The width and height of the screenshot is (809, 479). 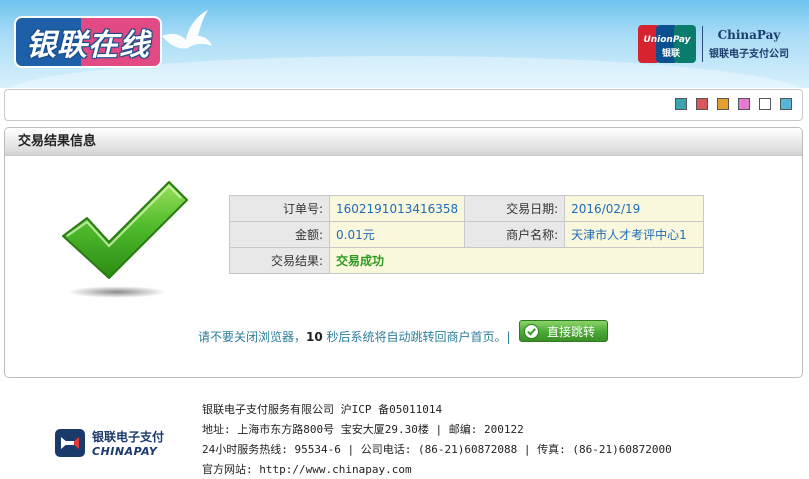 What do you see at coordinates (128, 437) in the screenshot?
I see `footer-logo-cn: 银联电子支付` at bounding box center [128, 437].